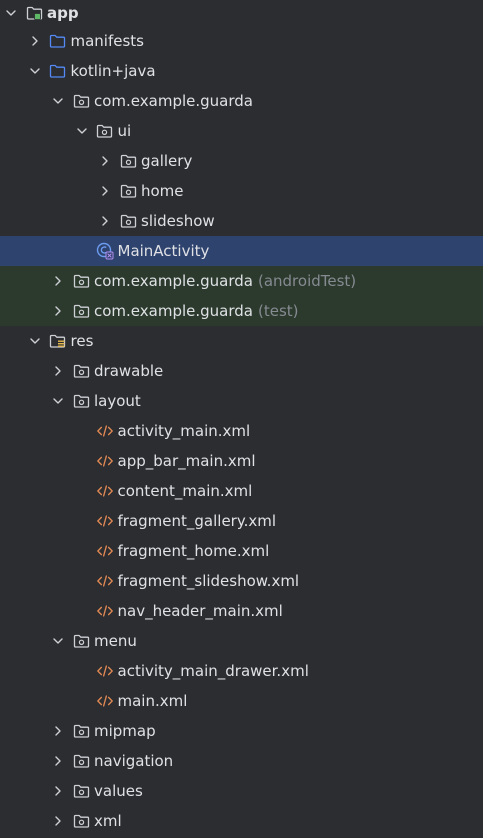 The image size is (483, 838). I want to click on tree-item-label: ui, so click(124, 131).